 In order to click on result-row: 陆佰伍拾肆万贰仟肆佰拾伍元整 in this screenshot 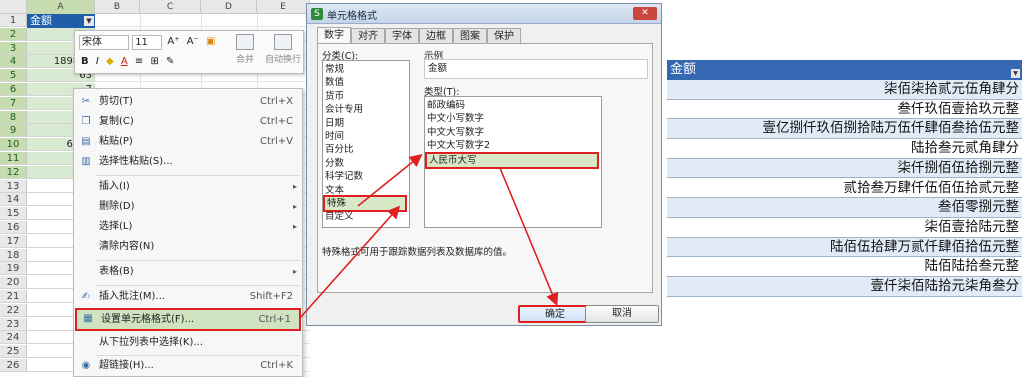, I will do `click(844, 247)`.